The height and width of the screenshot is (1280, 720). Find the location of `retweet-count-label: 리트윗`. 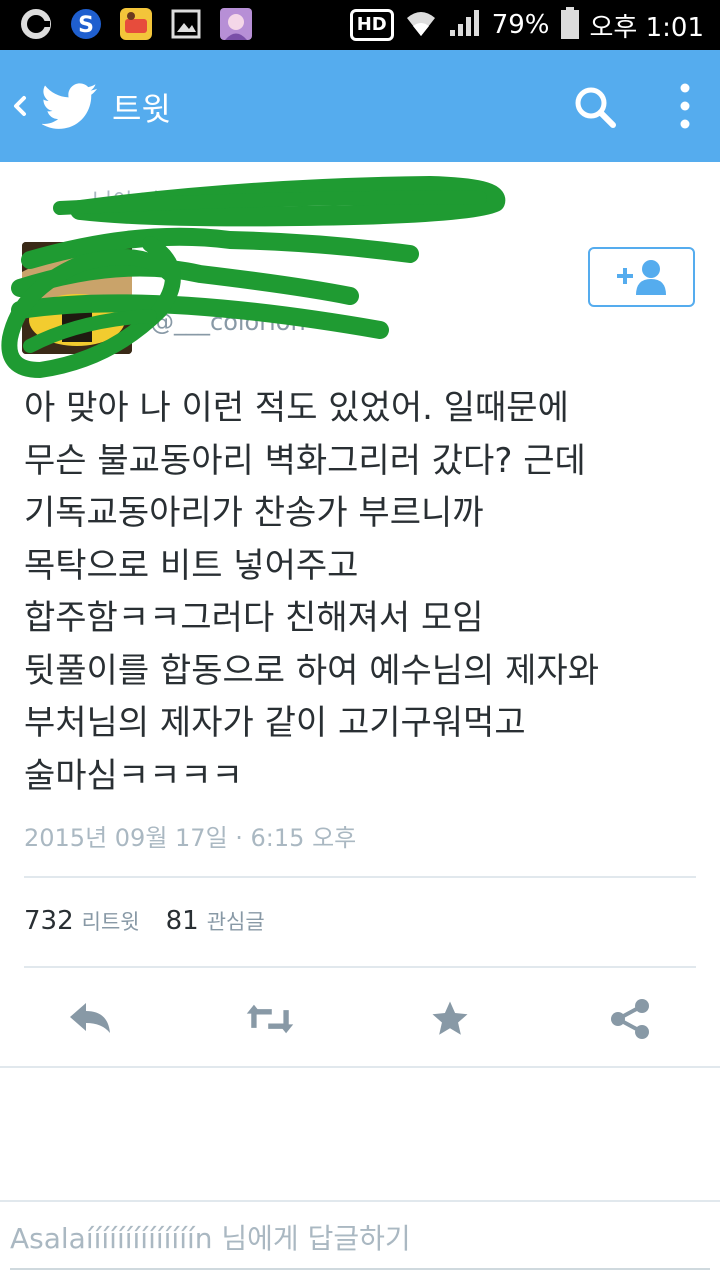

retweet-count-label: 리트윗 is located at coordinates (111, 921).